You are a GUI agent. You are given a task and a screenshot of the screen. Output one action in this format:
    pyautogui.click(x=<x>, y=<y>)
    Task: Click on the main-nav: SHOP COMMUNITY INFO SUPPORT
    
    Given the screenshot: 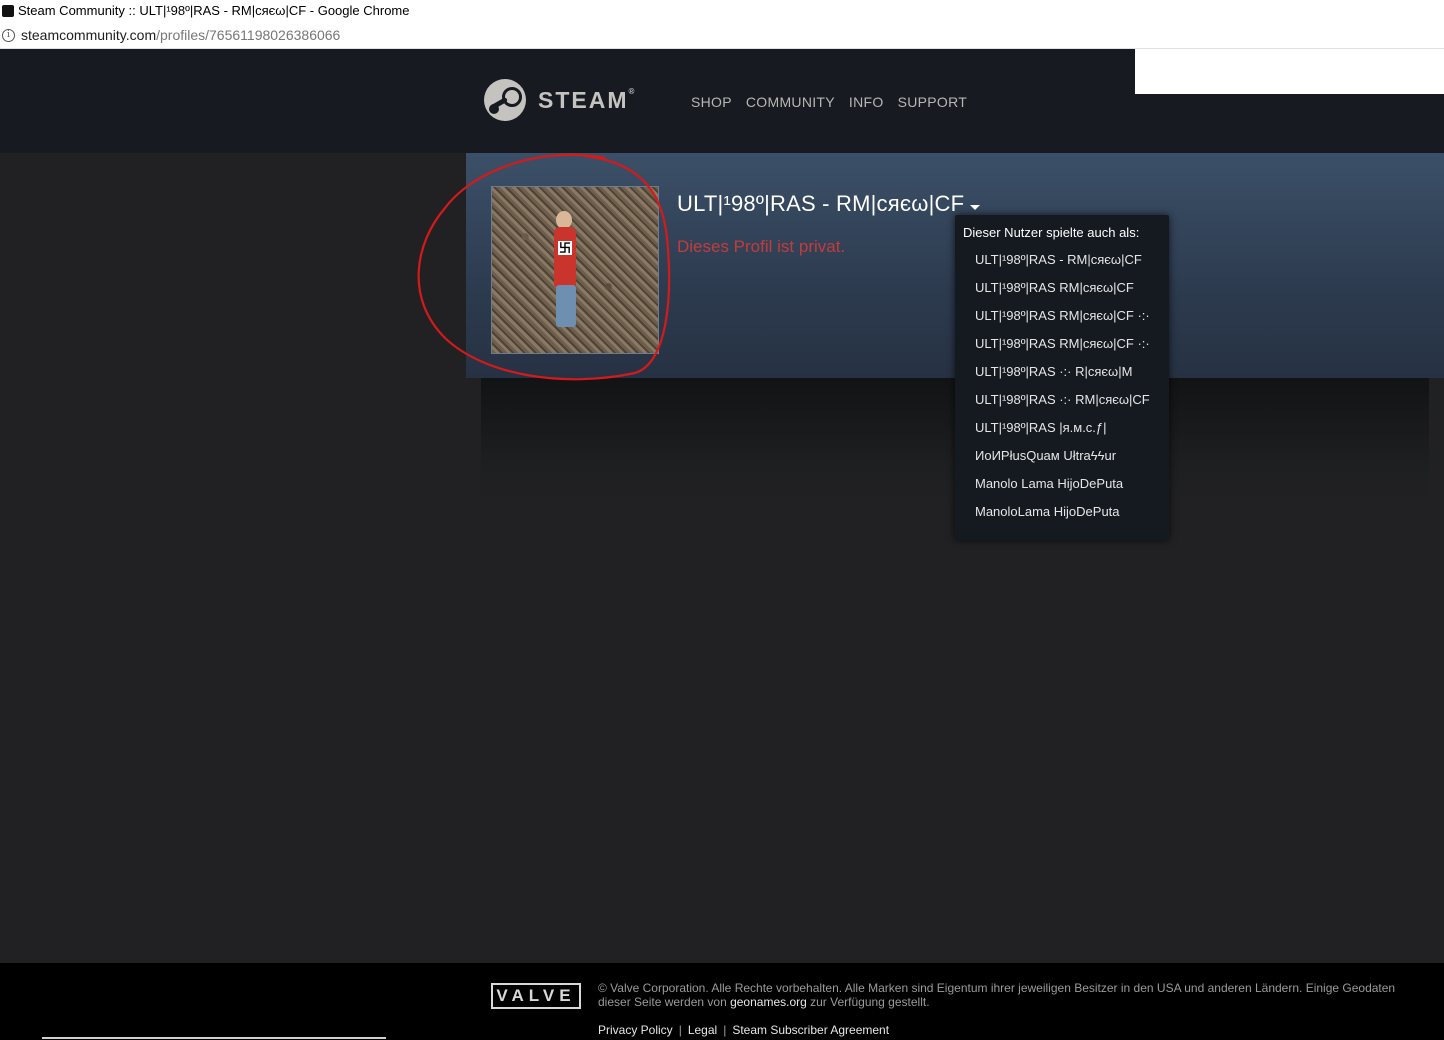 What is the action you would take?
    pyautogui.click(x=829, y=102)
    